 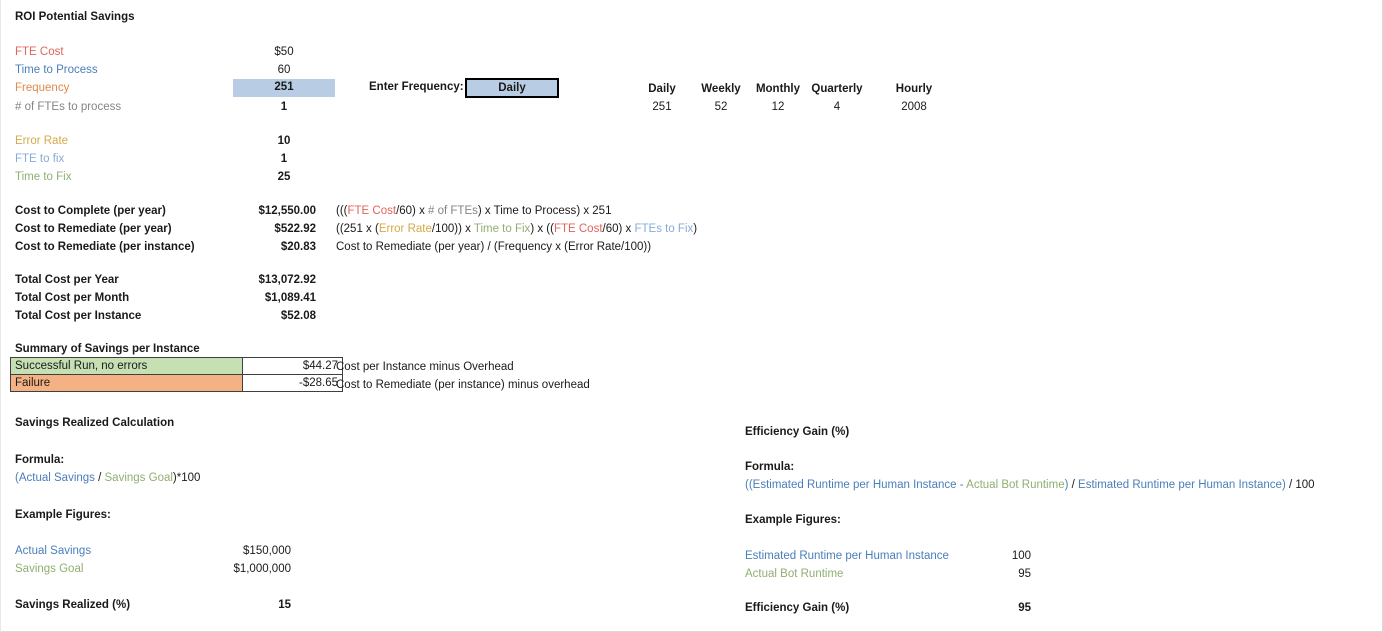 What do you see at coordinates (49, 569) in the screenshot?
I see `savings-example-label: Savings Goal` at bounding box center [49, 569].